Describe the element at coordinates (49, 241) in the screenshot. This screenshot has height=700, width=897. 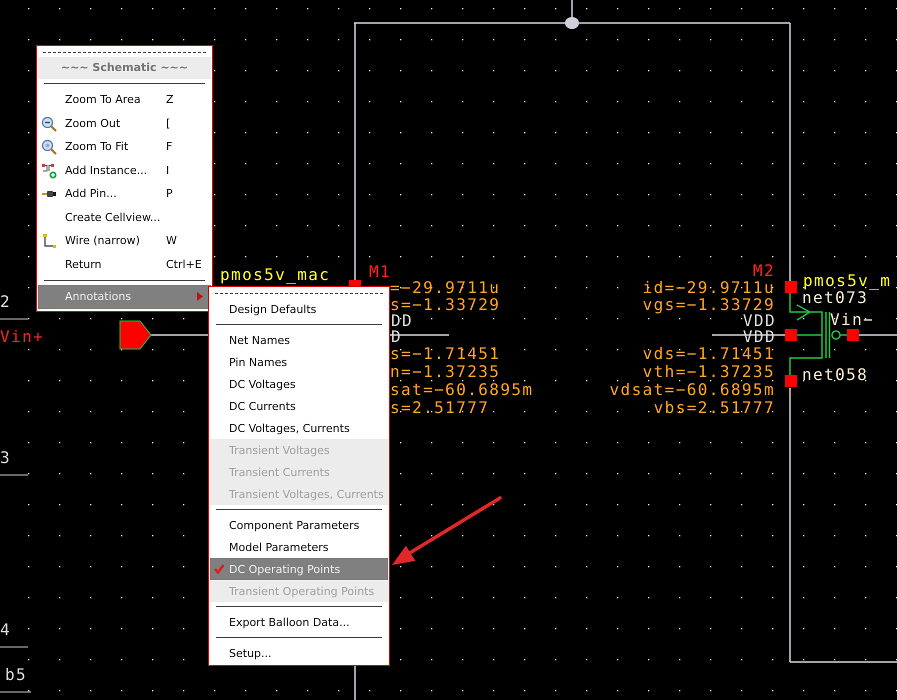
I see `wire-icon` at that location.